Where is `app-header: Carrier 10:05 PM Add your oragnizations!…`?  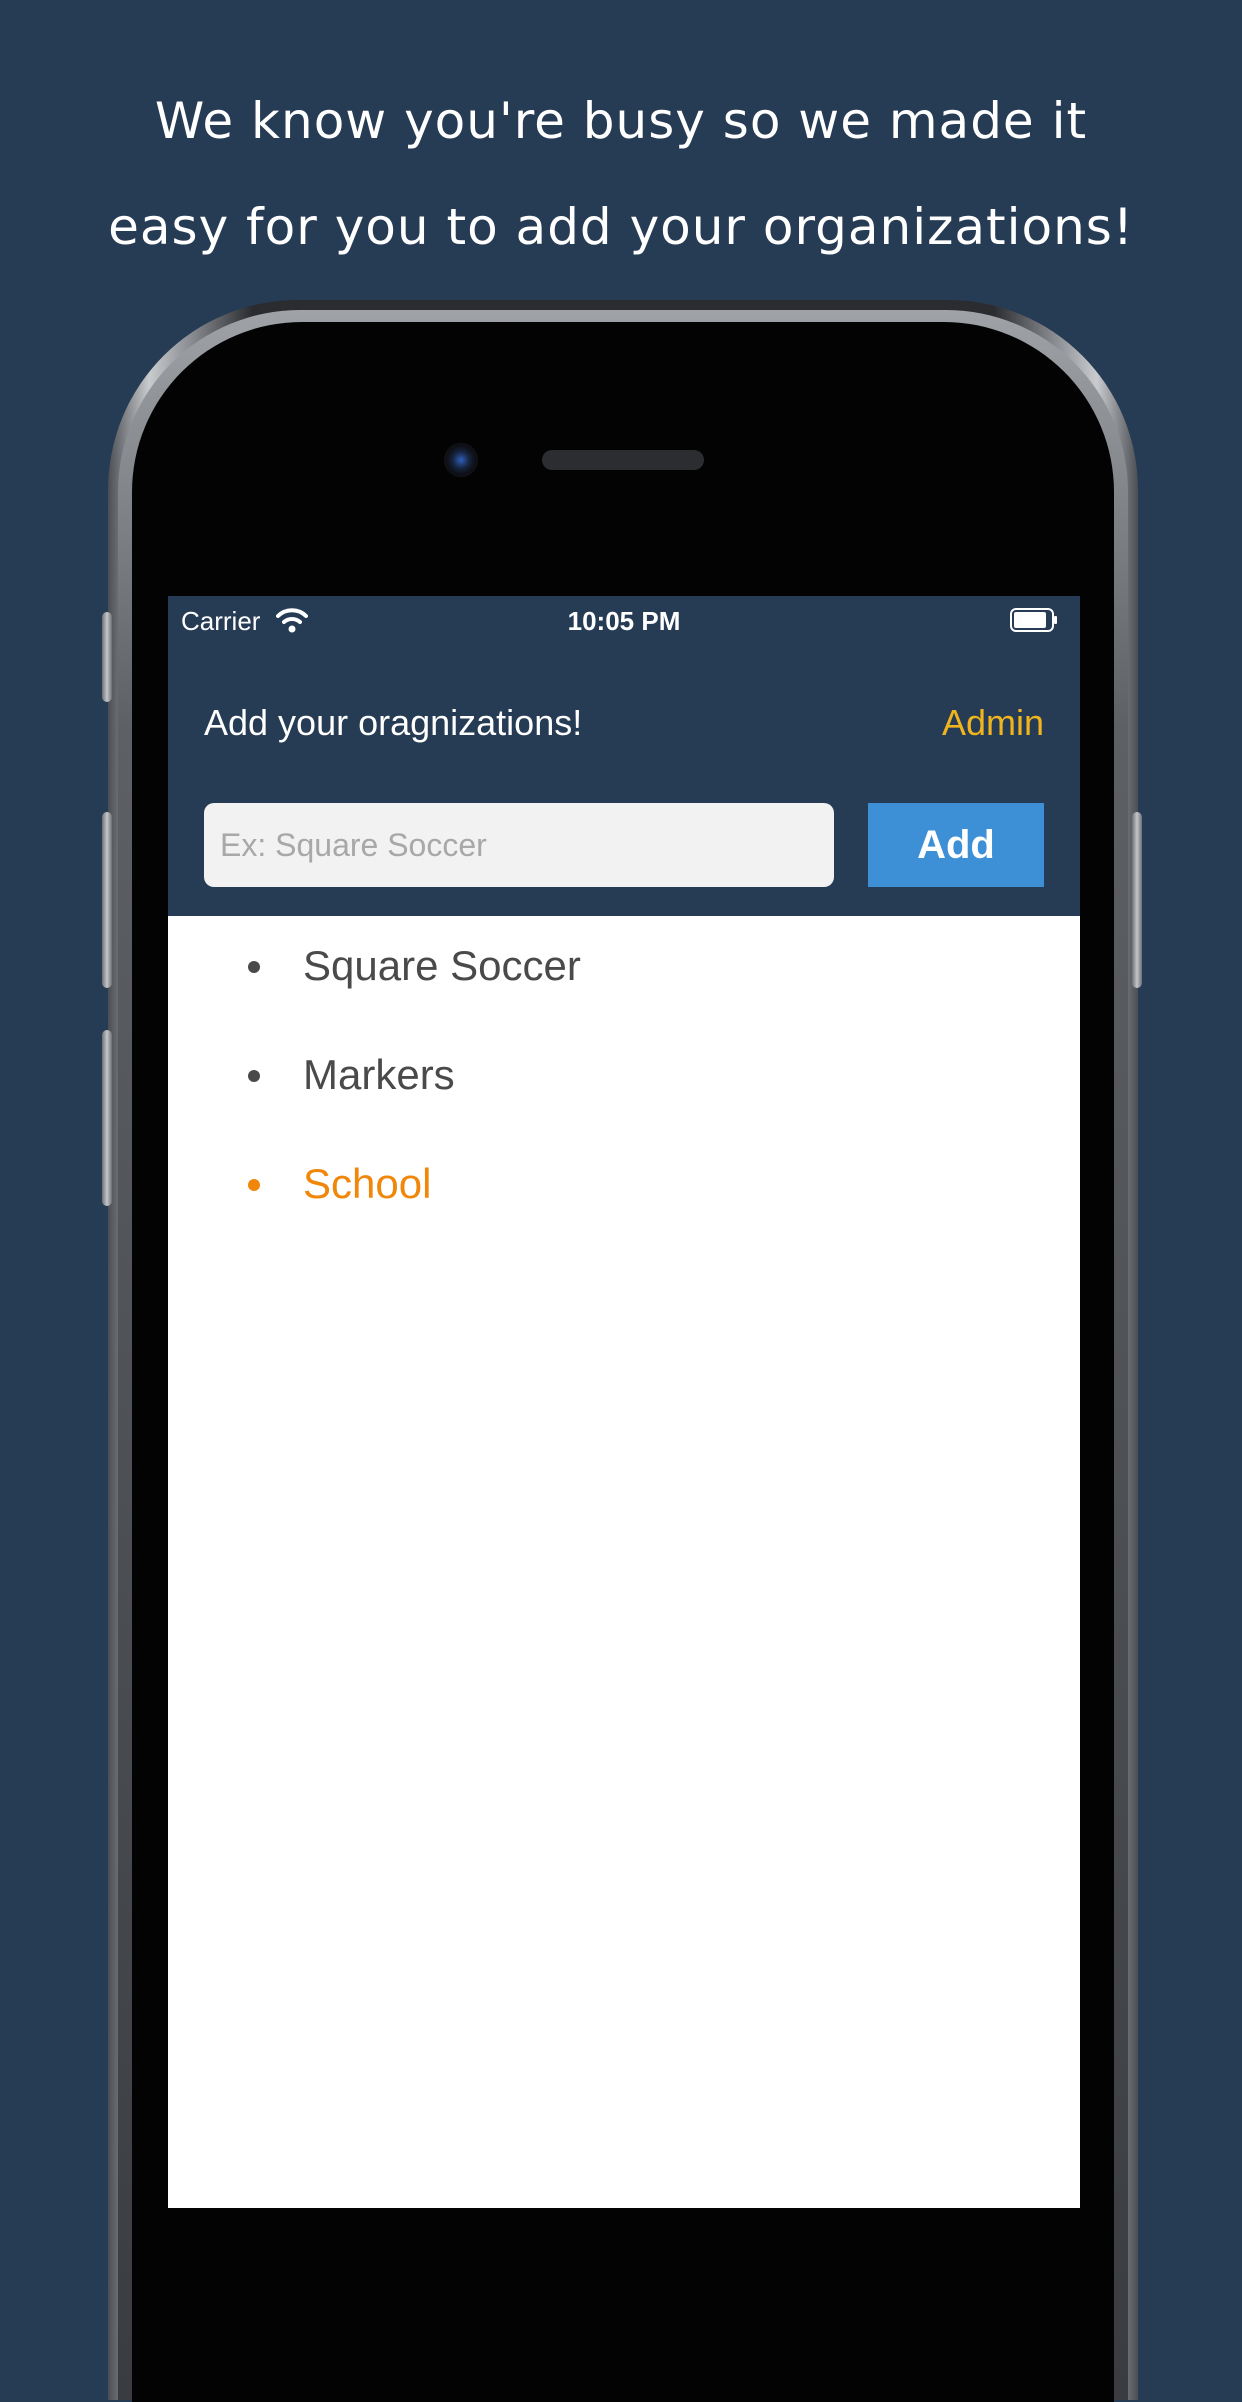
app-header: Carrier 10:05 PM Add your oragnizations!… is located at coordinates (624, 756).